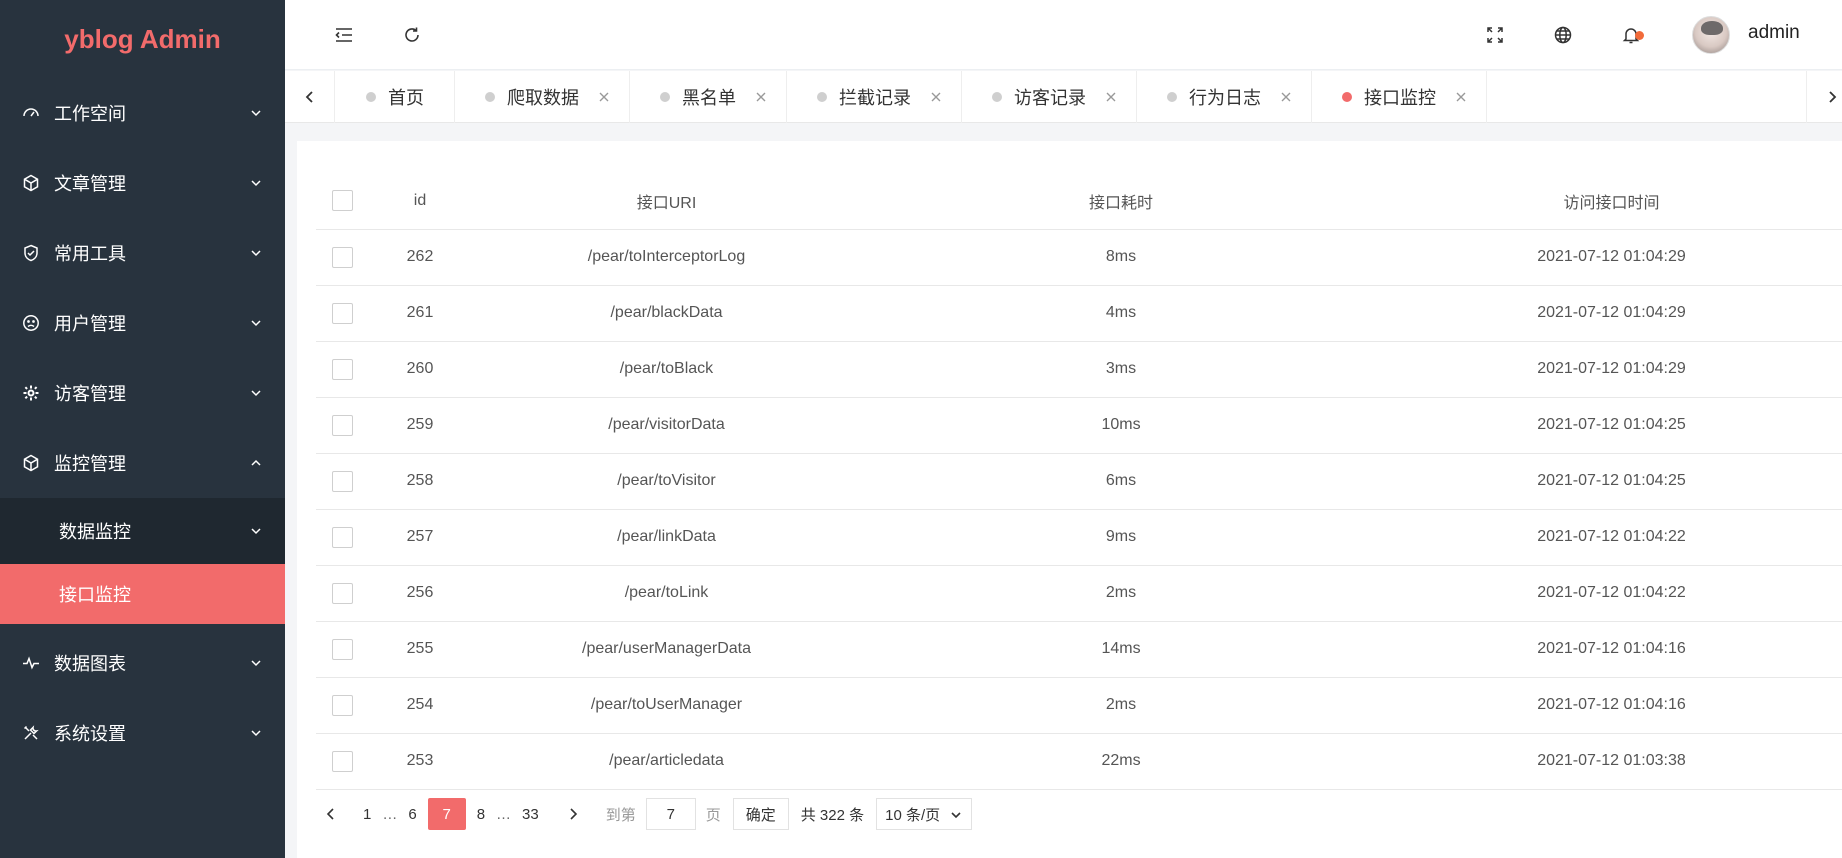 The width and height of the screenshot is (1842, 858). Describe the element at coordinates (1711, 35) in the screenshot. I see `avatar` at that location.